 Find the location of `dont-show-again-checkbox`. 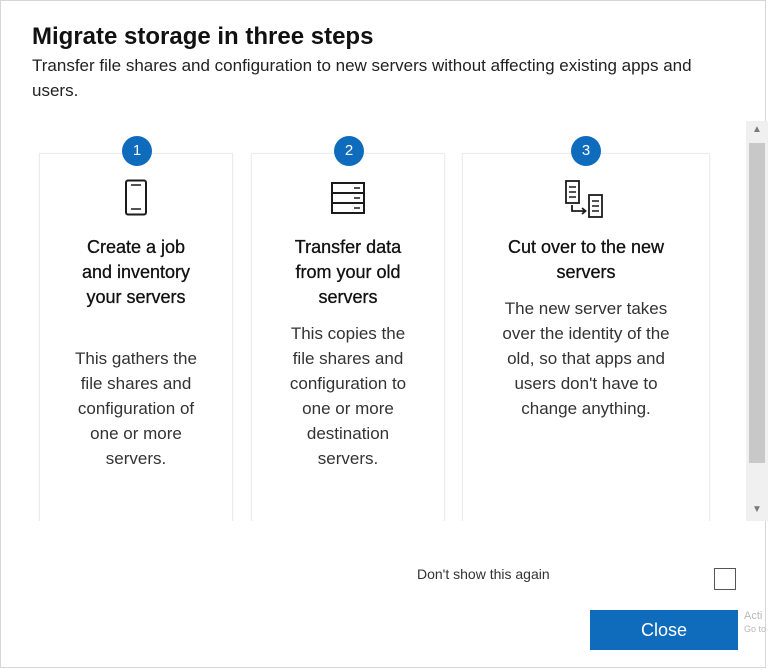

dont-show-again-checkbox is located at coordinates (725, 579).